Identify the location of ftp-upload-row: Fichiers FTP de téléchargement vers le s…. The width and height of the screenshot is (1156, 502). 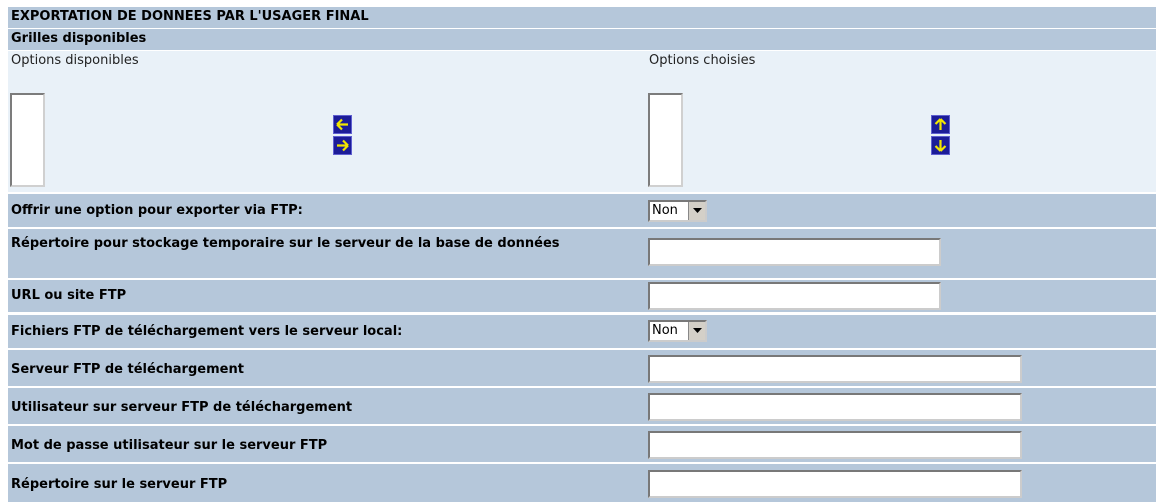
(582, 331).